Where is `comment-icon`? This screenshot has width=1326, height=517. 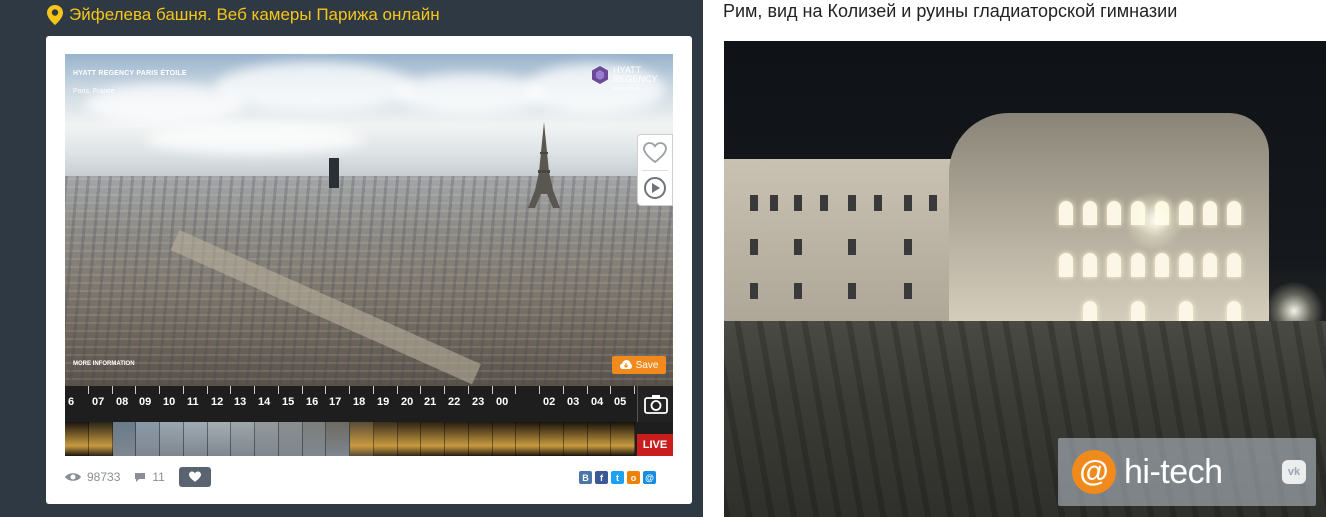 comment-icon is located at coordinates (140, 477).